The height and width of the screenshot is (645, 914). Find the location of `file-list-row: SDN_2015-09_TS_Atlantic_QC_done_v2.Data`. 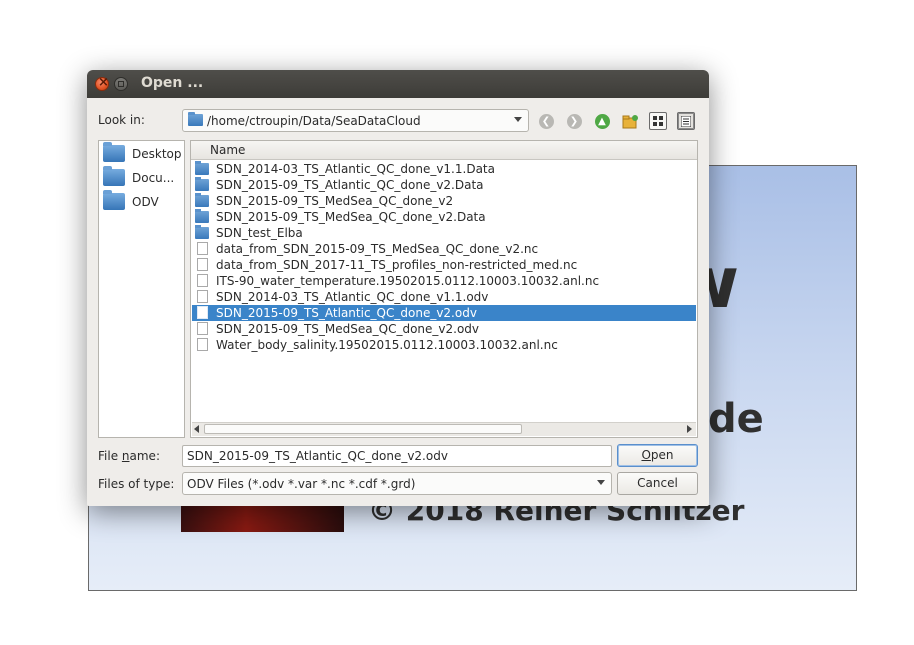

file-list-row: SDN_2015-09_TS_Atlantic_QC_done_v2.Data is located at coordinates (444, 185).